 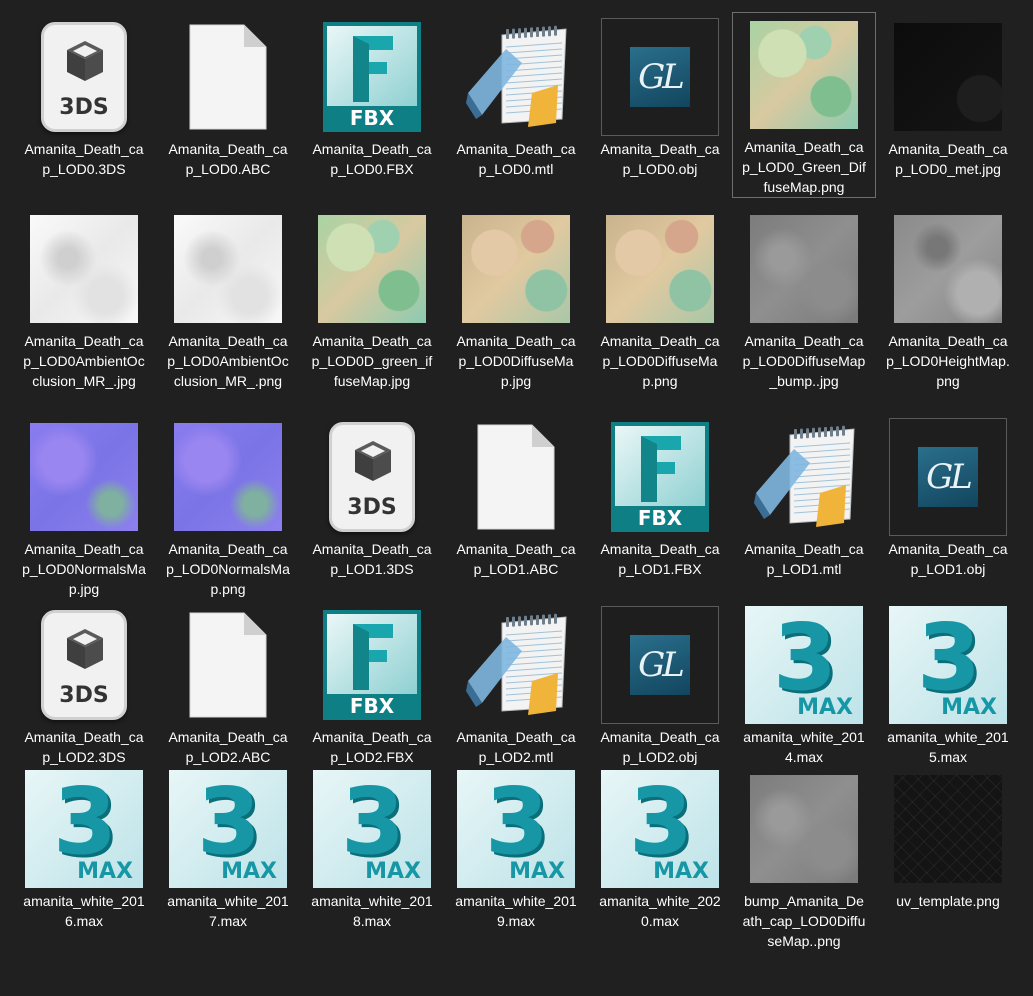 What do you see at coordinates (228, 747) in the screenshot?
I see `file-name: Amanita_Death_cap_LOD2.ABC` at bounding box center [228, 747].